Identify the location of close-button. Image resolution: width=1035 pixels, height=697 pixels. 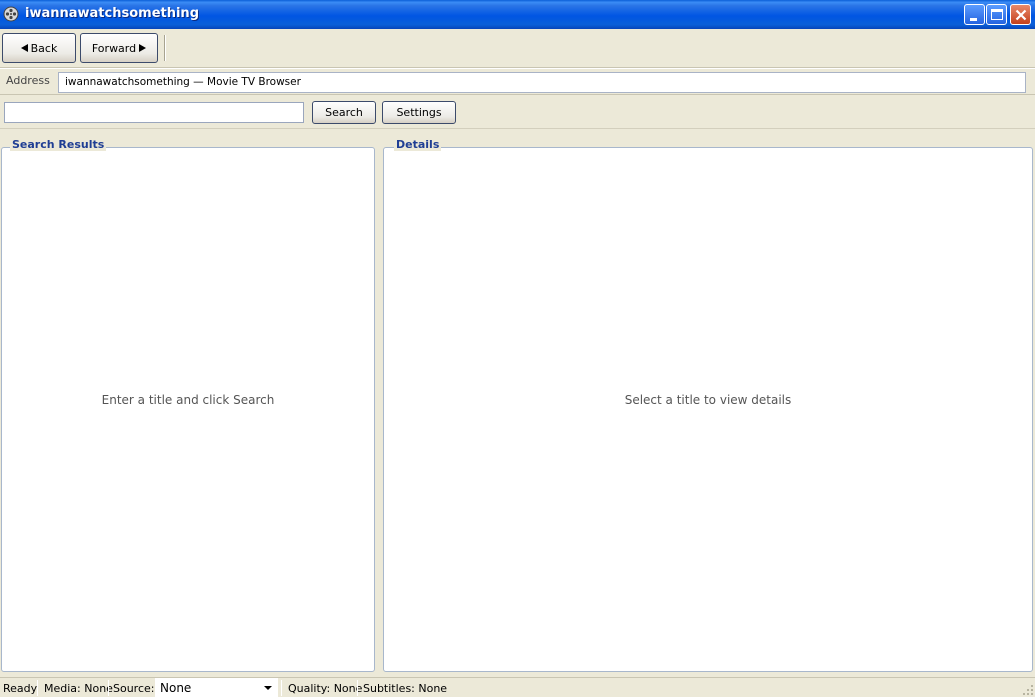
(1020, 14).